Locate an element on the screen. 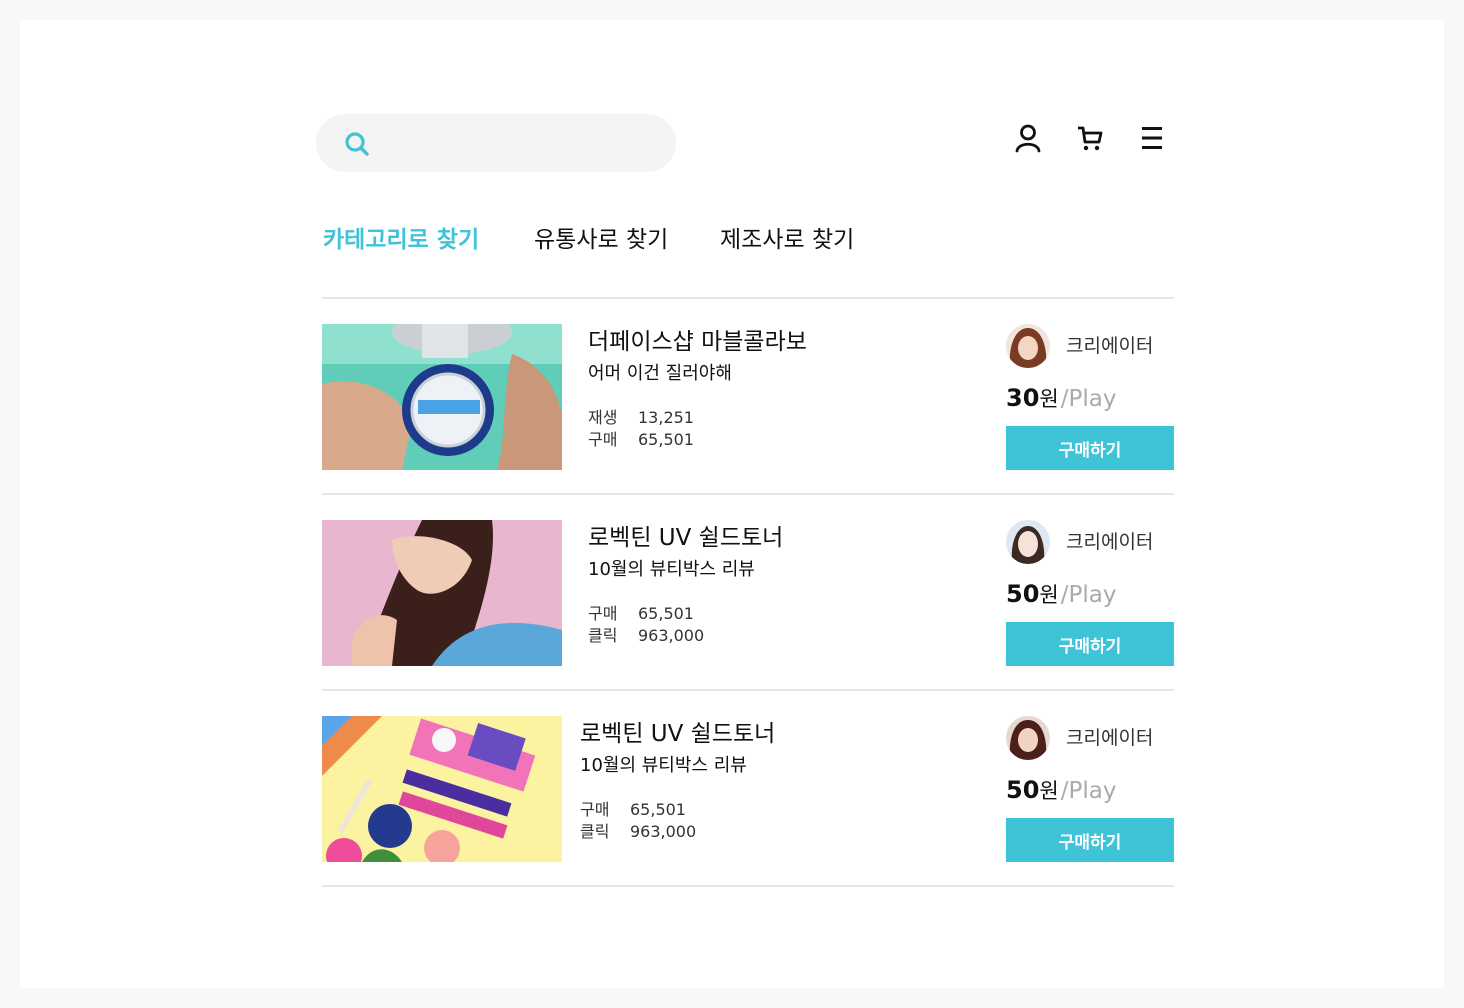 The height and width of the screenshot is (1008, 1464). cart-icon is located at coordinates (1090, 138).